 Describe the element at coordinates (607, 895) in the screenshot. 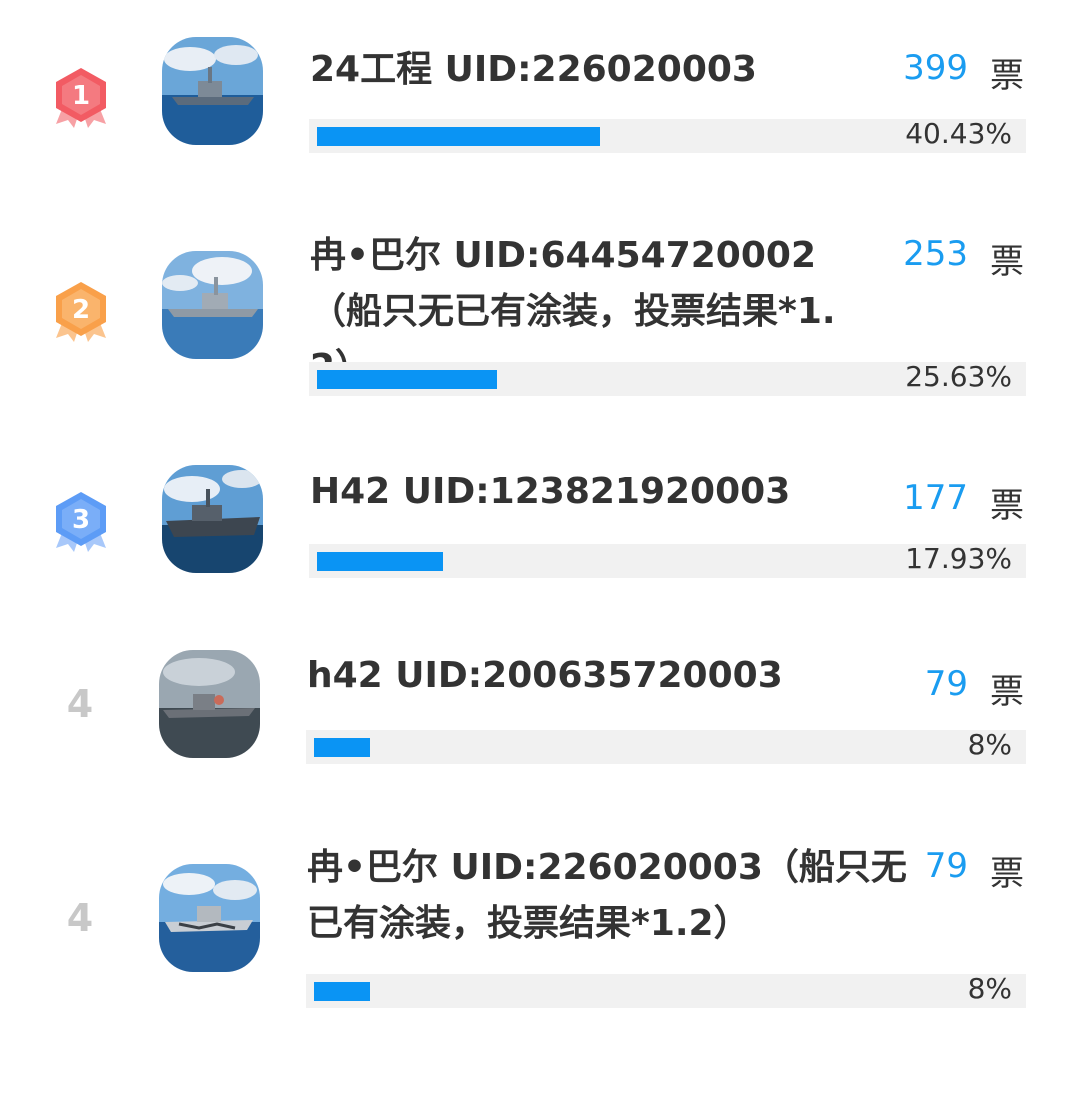

I see `entry-name: 冉•巴尔 UID:226020003（船只无已有涂装，投票结果*1.2）` at that location.